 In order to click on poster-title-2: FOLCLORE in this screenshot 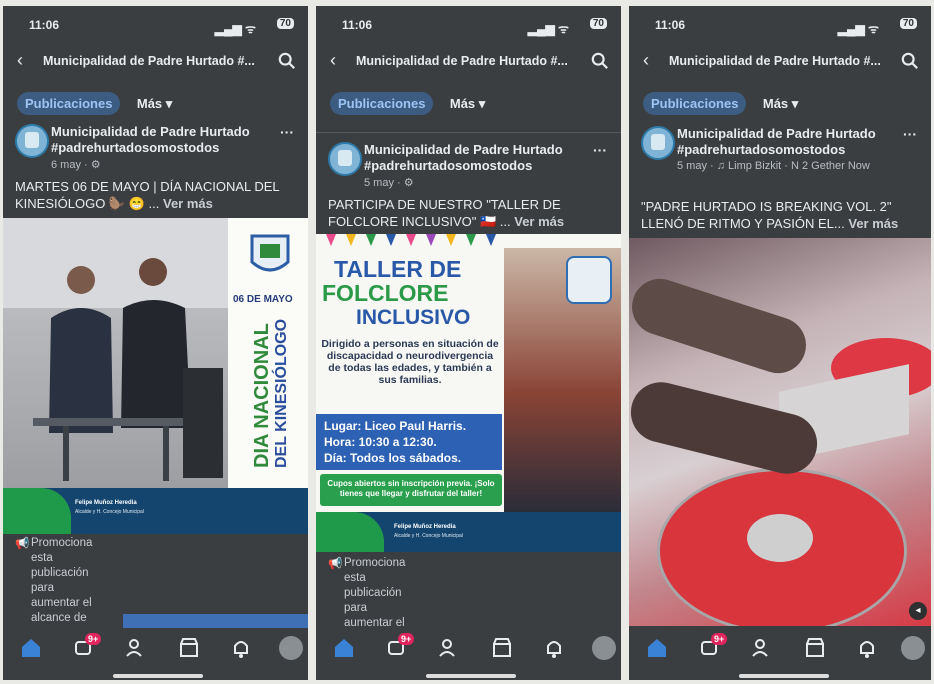, I will do `click(385, 293)`.